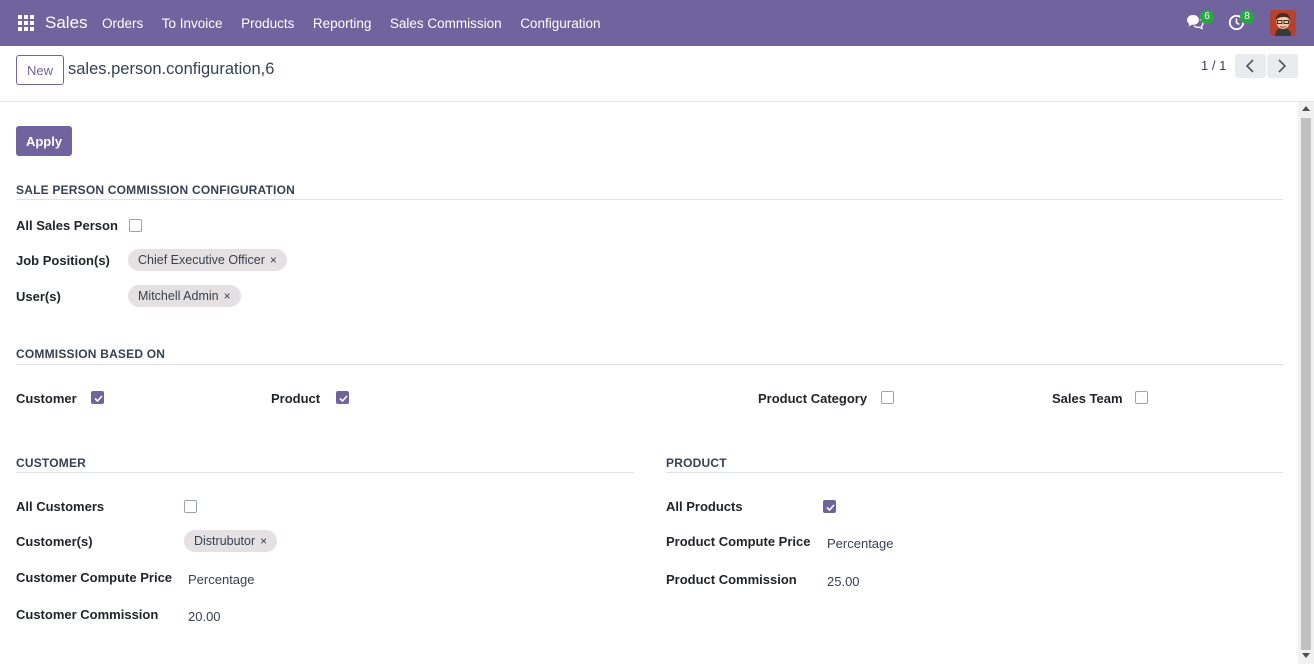 This screenshot has height=664, width=1314. I want to click on section-title-customer: CUSTOMER, so click(51, 463).